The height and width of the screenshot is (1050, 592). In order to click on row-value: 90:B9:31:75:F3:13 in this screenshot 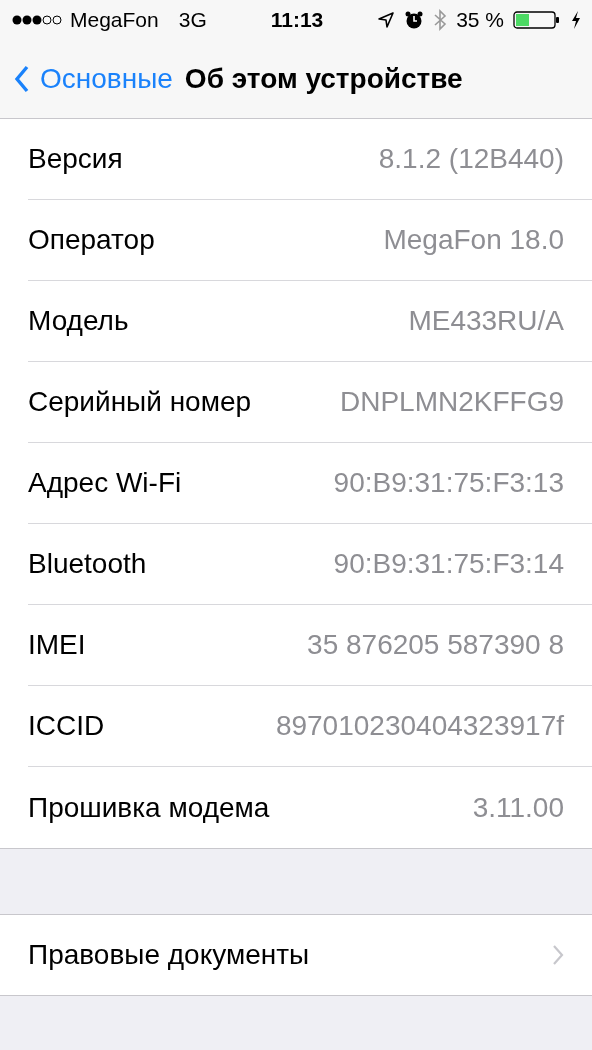, I will do `click(448, 483)`.